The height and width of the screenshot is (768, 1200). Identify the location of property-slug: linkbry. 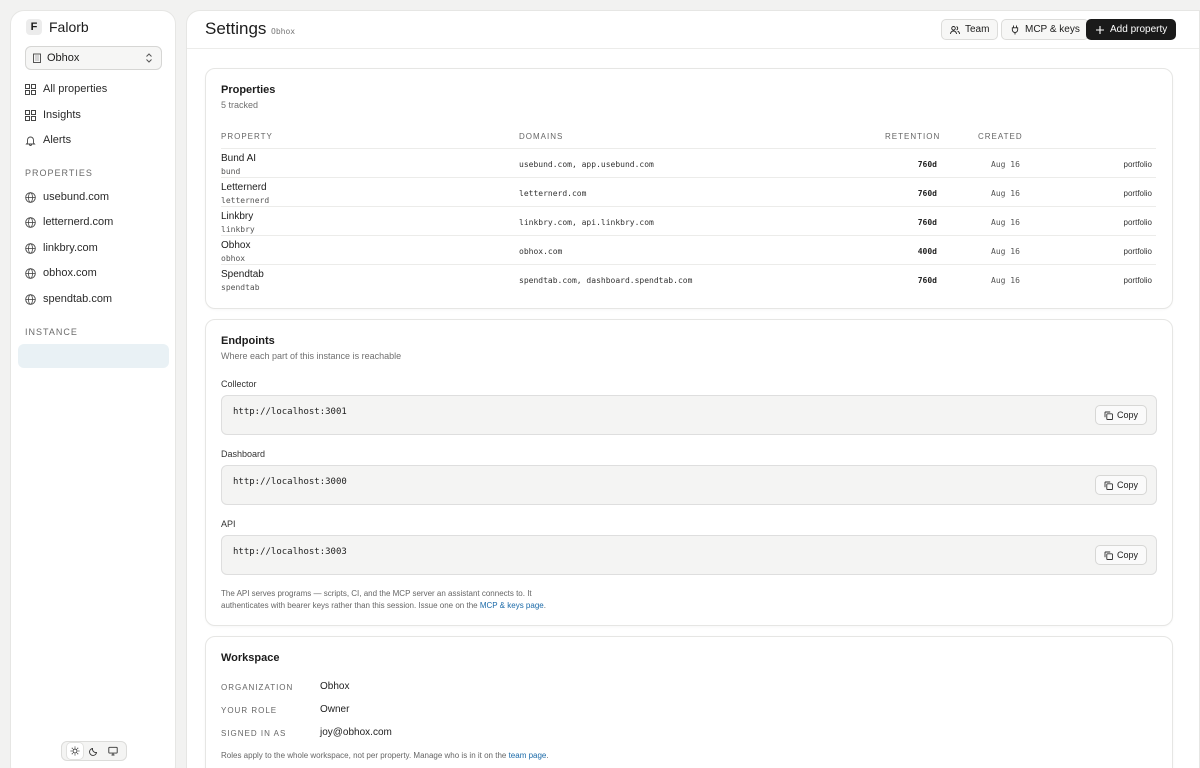
(238, 229).